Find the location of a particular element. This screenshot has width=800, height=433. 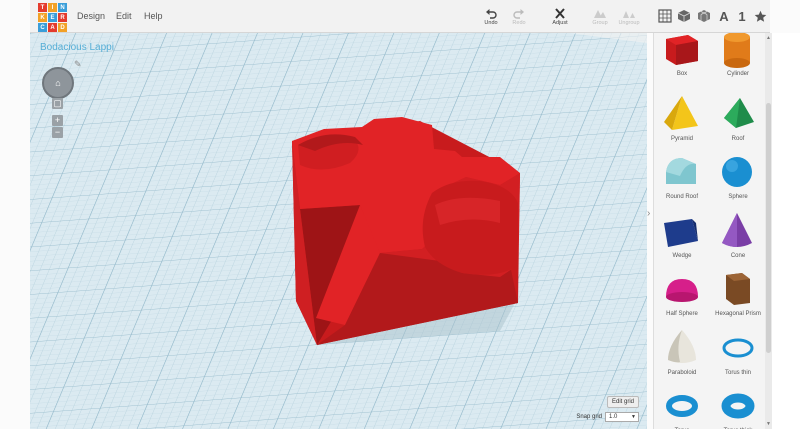

logo-letter: I is located at coordinates (52, 7).